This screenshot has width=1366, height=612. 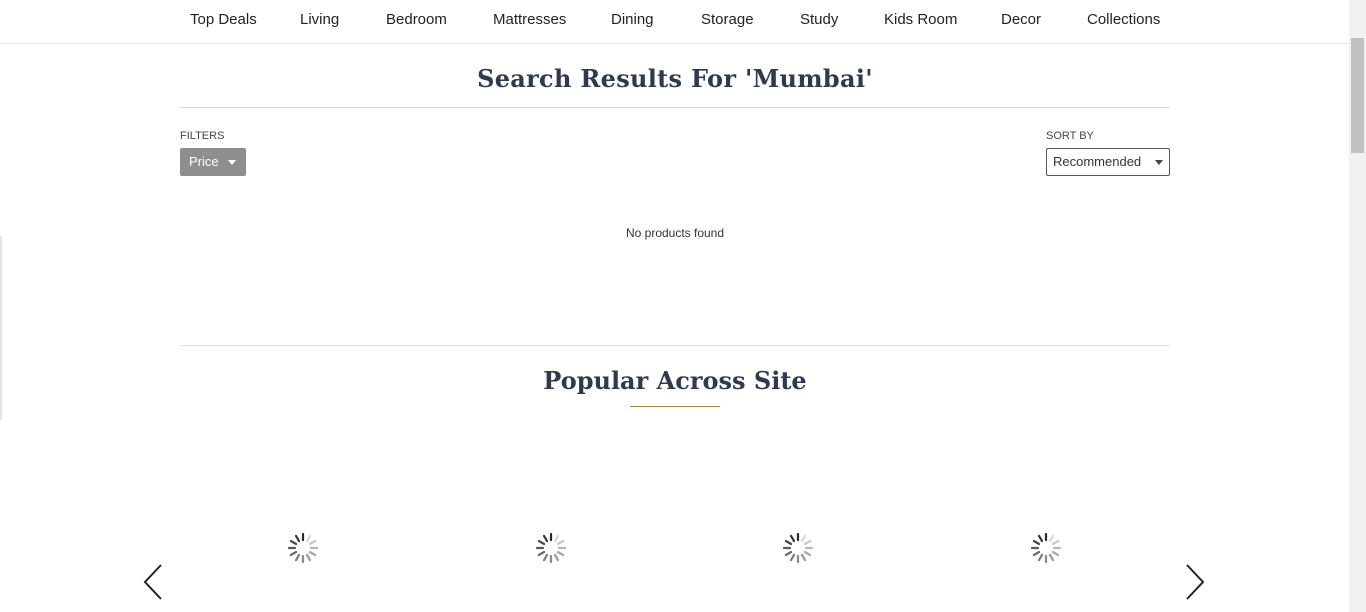 What do you see at coordinates (204, 161) in the screenshot?
I see `price-filter-label: Price` at bounding box center [204, 161].